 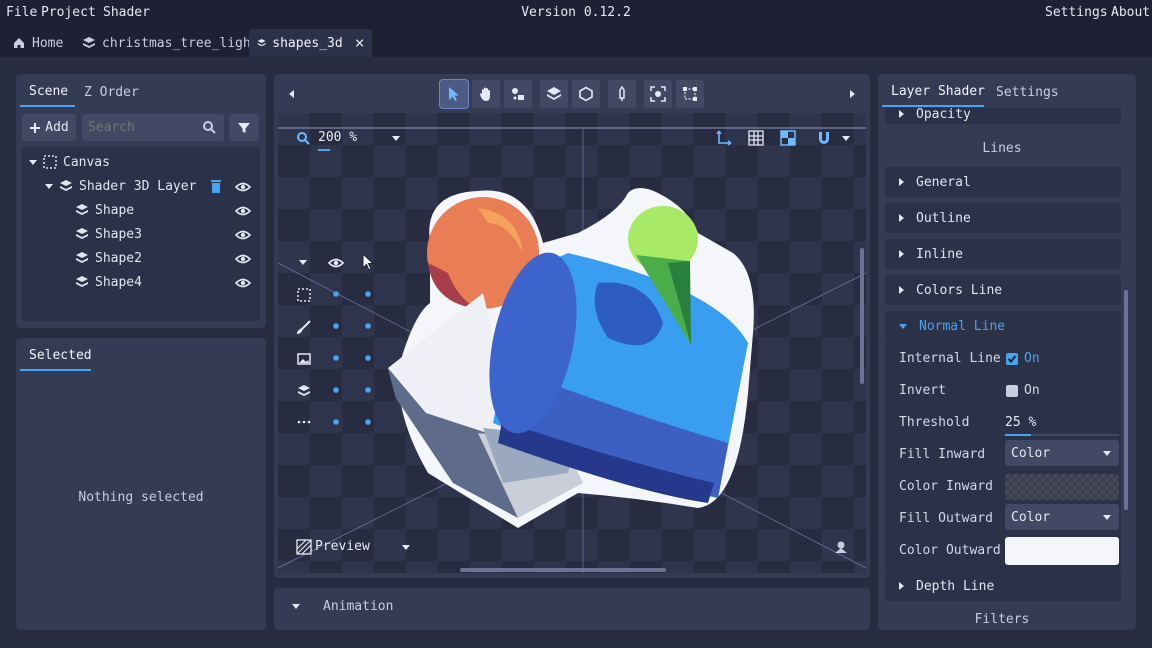 I want to click on pen-icon, so click(x=622, y=93).